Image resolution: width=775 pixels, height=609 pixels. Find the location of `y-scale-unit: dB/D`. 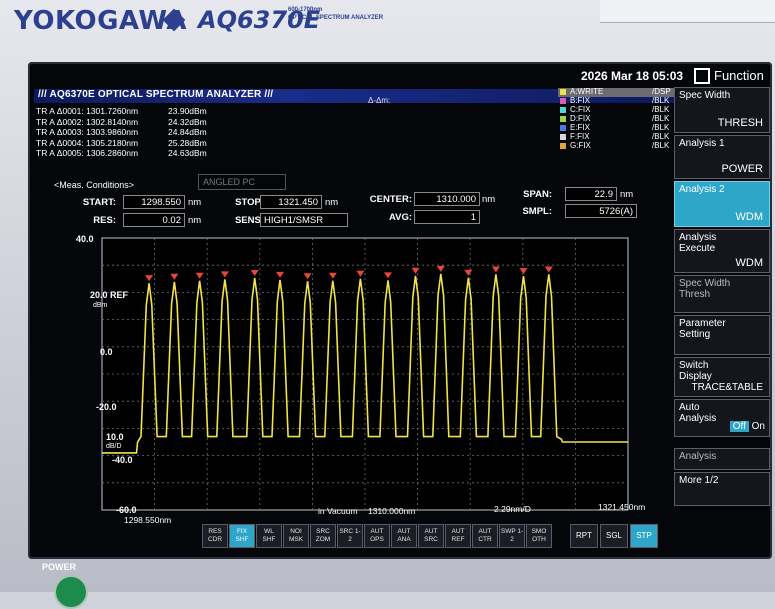

y-scale-unit: dB/D is located at coordinates (114, 446).